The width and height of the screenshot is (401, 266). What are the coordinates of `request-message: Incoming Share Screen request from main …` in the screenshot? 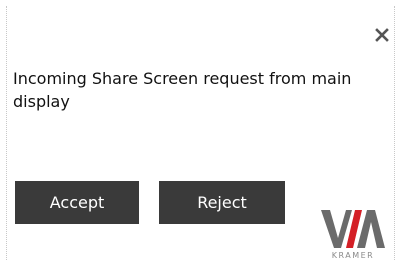 It's located at (182, 90).